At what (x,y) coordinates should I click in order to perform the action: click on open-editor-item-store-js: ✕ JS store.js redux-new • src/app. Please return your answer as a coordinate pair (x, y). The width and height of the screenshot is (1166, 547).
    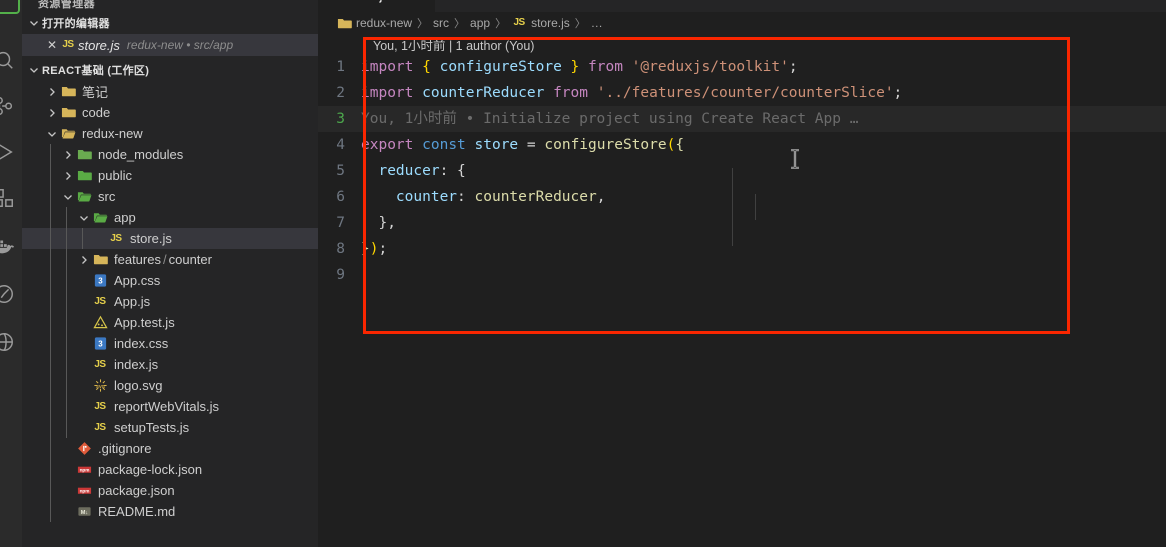
    Looking at the image, I should click on (170, 45).